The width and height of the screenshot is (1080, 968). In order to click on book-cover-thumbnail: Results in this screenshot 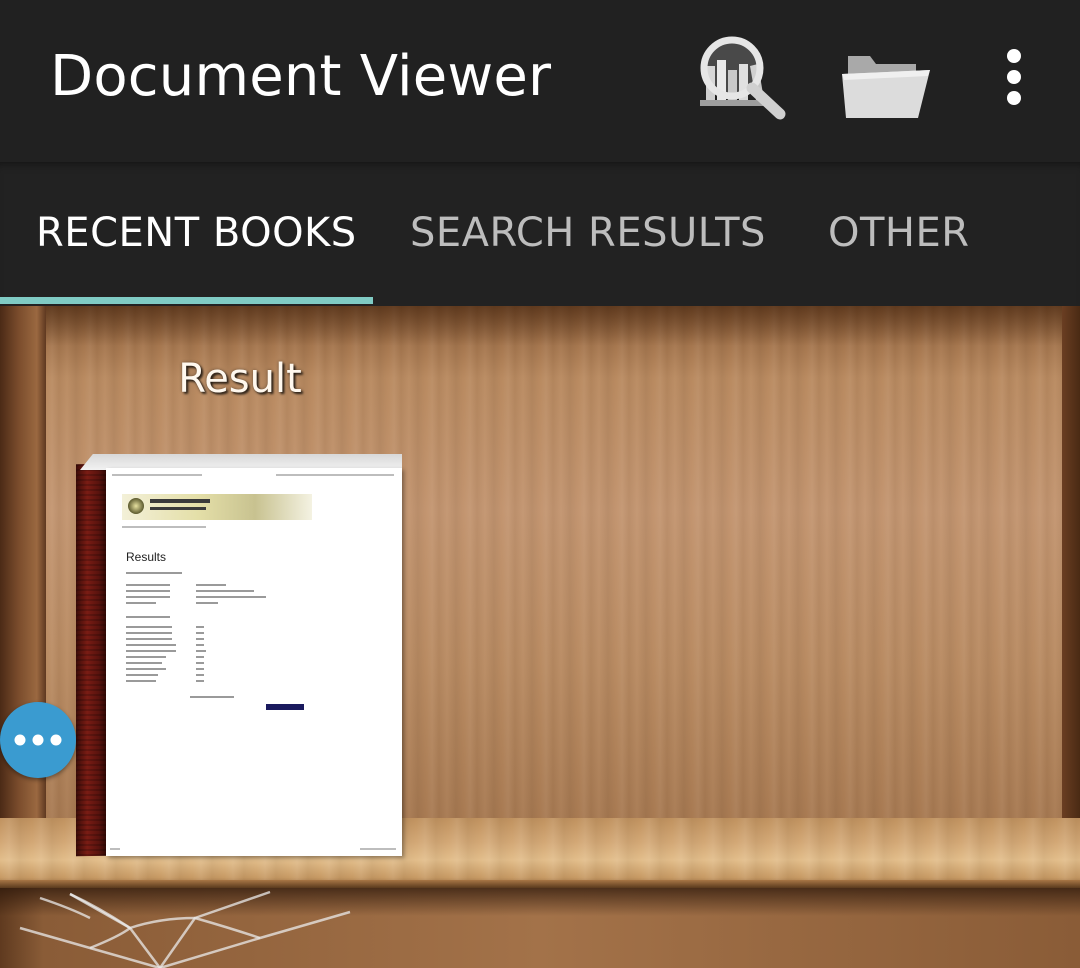, I will do `click(254, 662)`.